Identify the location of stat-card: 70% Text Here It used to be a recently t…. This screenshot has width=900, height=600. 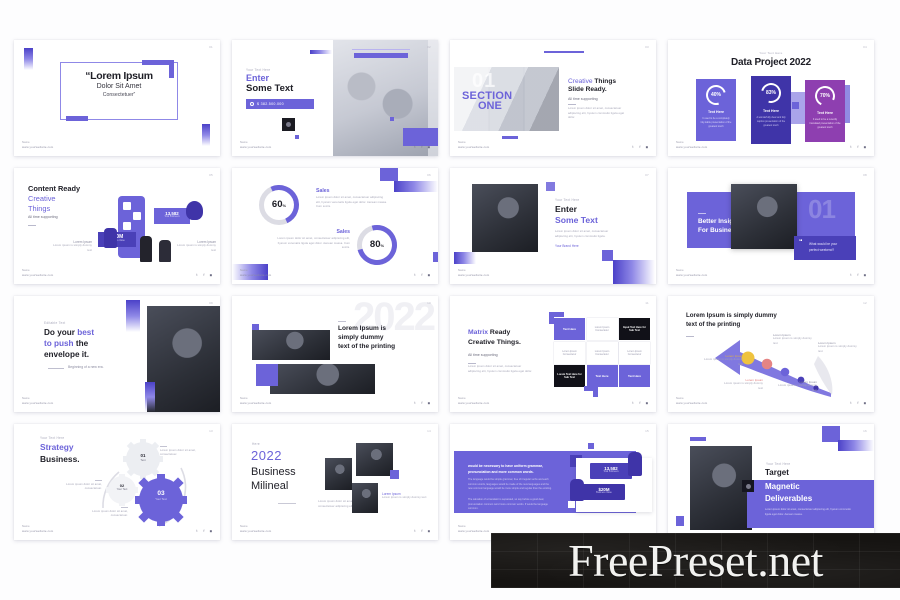
(825, 111).